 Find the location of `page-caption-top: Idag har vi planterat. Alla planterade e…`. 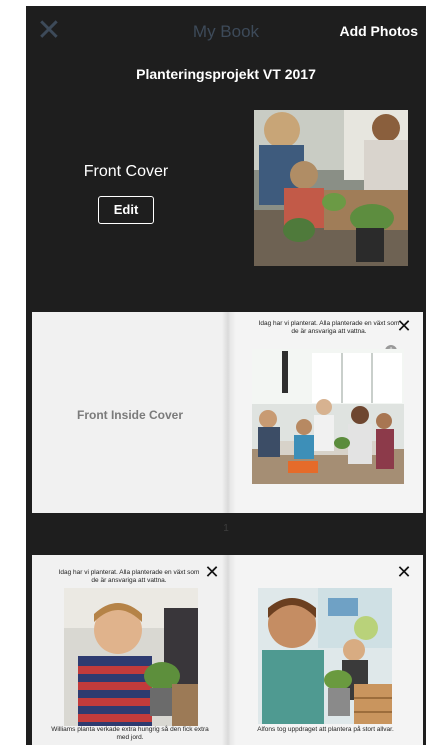

page-caption-top: Idag har vi planterat. Alla planterade e… is located at coordinates (129, 577).